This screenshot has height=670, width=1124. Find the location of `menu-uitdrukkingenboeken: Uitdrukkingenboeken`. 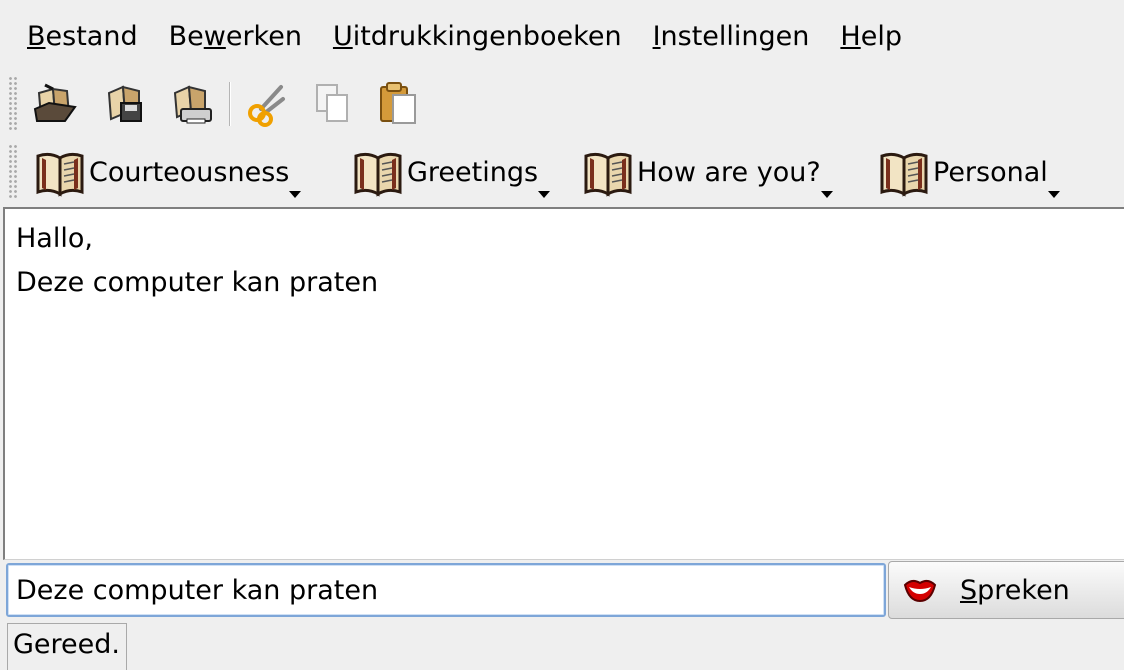

menu-uitdrukkingenboeken: Uitdrukkingenboeken is located at coordinates (477, 36).